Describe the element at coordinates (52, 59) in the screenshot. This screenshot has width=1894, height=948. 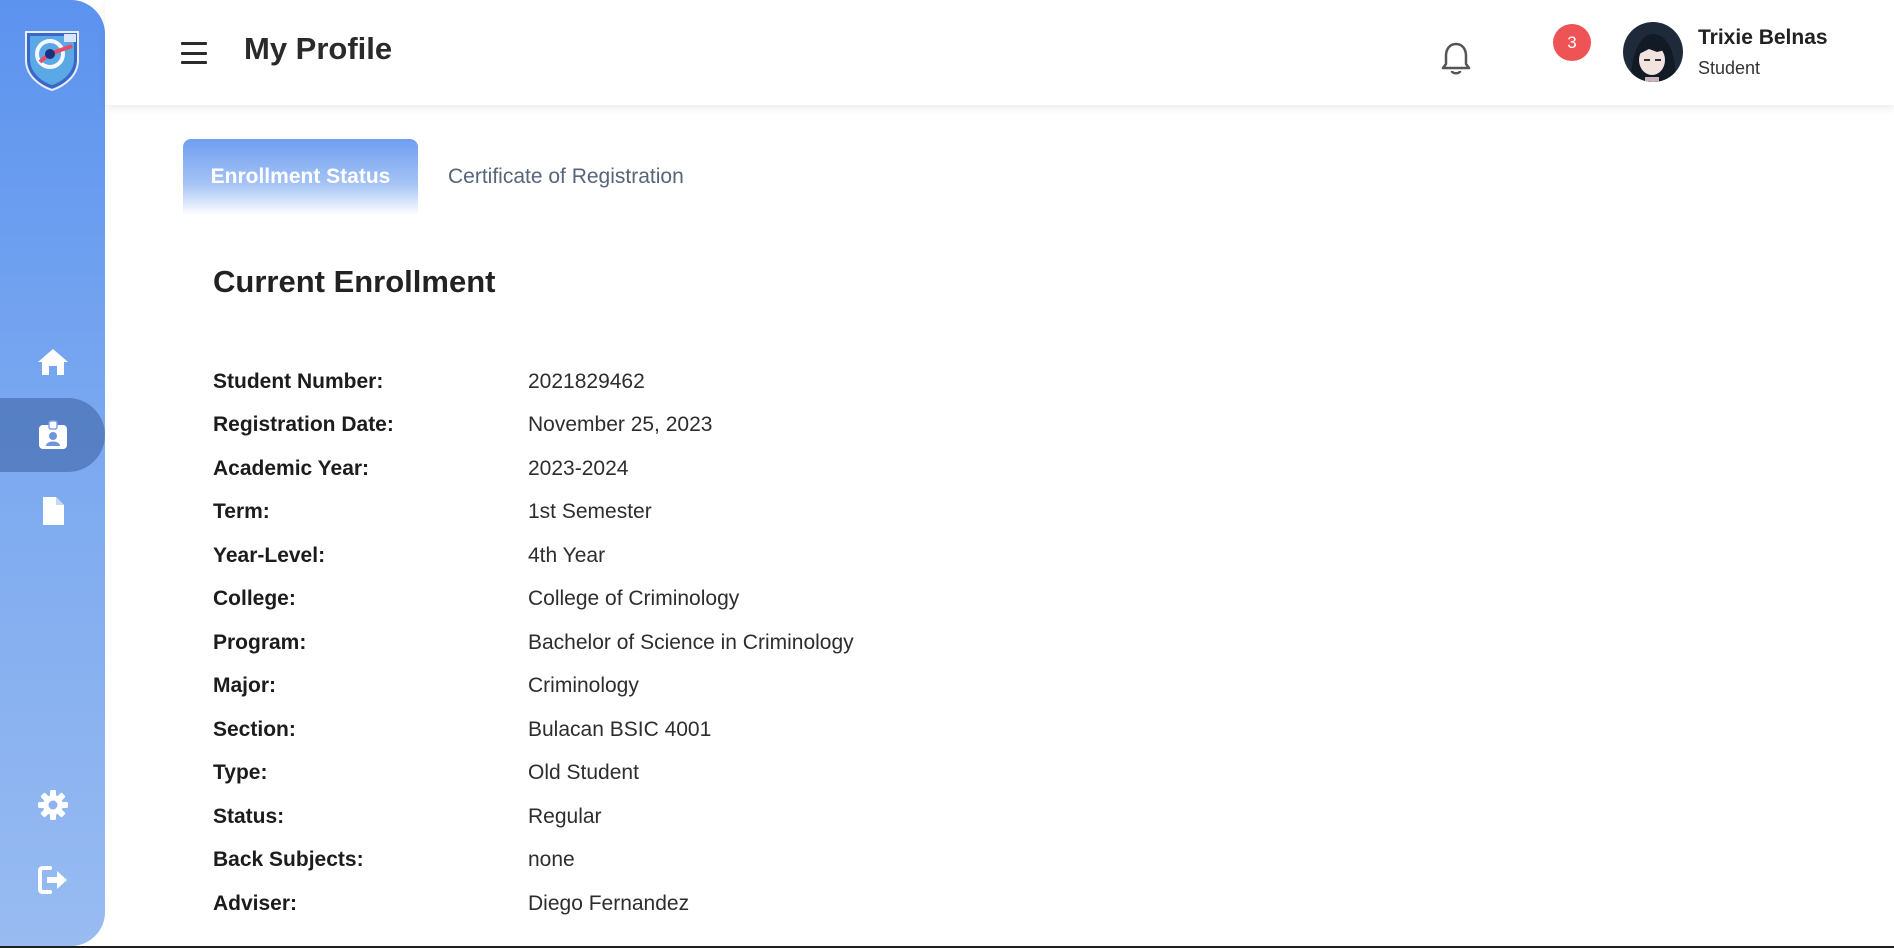
I see `school-logo` at that location.